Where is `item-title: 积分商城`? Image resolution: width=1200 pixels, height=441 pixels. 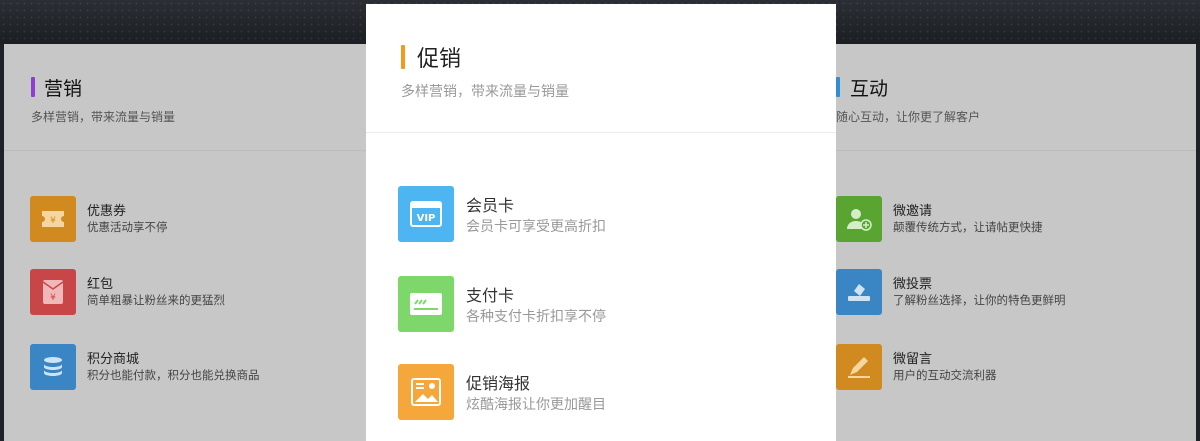 item-title: 积分商城 is located at coordinates (113, 359).